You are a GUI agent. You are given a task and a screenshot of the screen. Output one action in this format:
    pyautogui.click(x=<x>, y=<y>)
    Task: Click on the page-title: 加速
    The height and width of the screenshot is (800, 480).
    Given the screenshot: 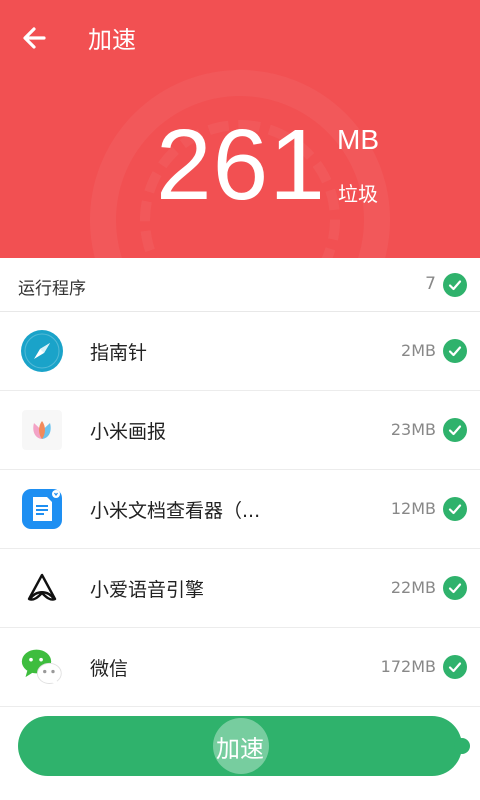 What is the action you would take?
    pyautogui.click(x=112, y=40)
    